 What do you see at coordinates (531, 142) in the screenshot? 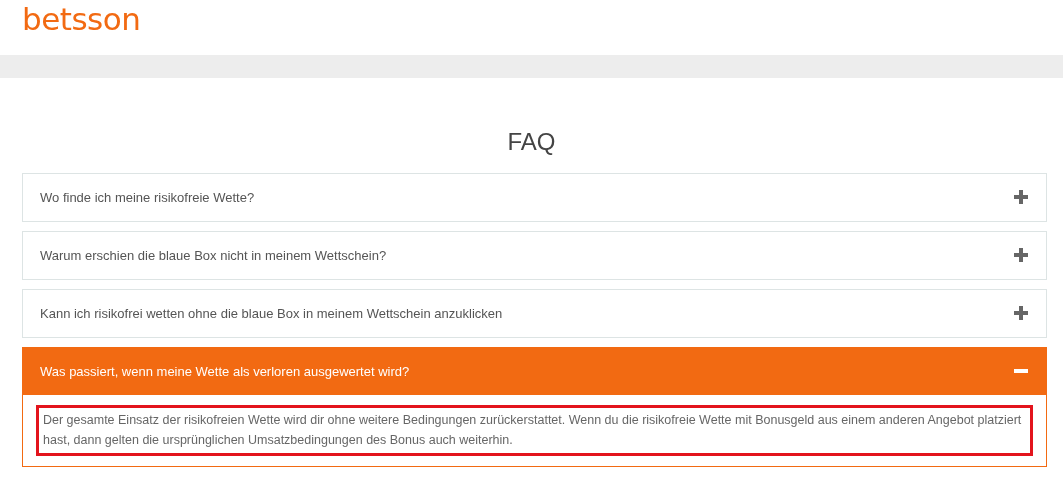
I see `page-title: FAQ` at bounding box center [531, 142].